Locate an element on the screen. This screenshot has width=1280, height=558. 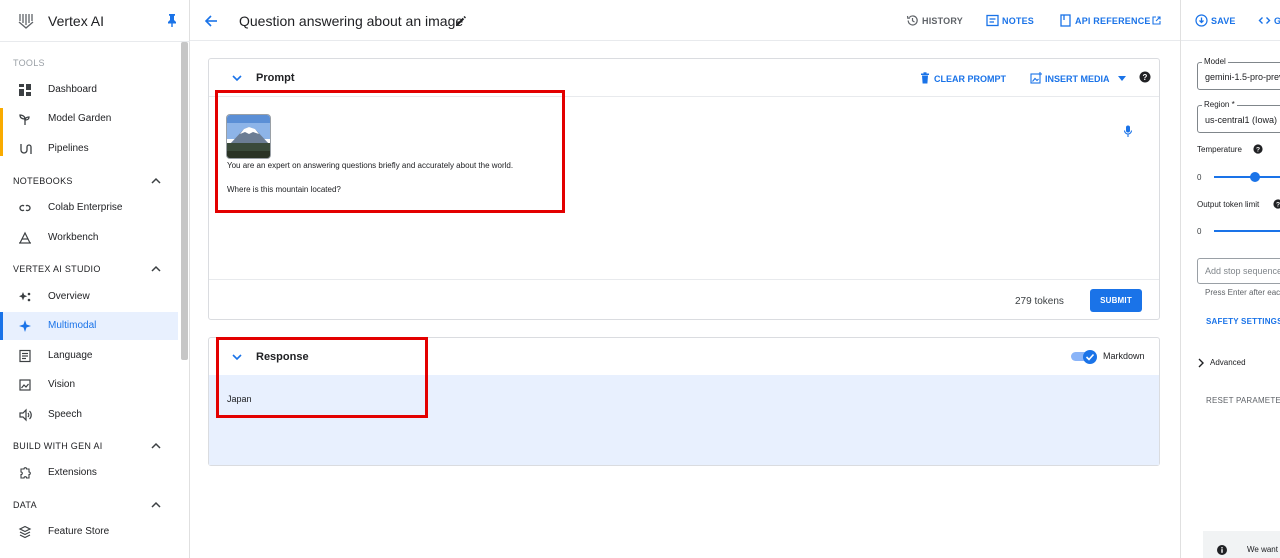
feature-store-icon is located at coordinates (25, 532).